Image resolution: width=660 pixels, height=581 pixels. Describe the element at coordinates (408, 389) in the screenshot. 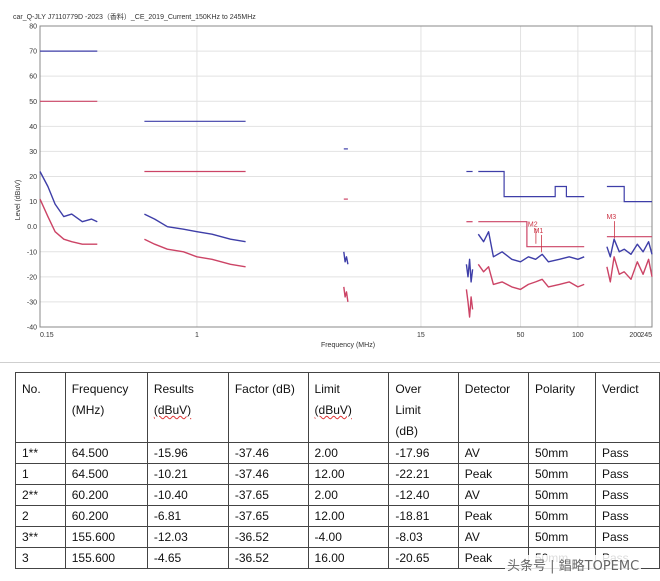

I see `column-header-text: Over` at that location.